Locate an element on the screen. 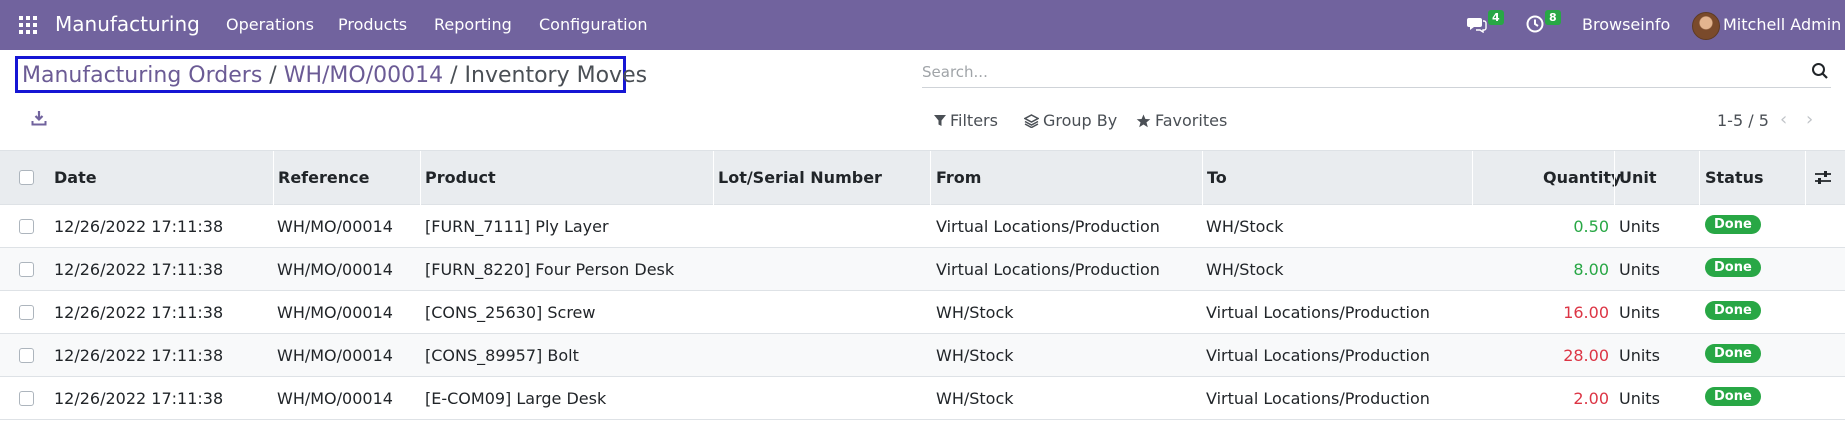 The height and width of the screenshot is (427, 1845). cell-quantity: 0.50 is located at coordinates (1591, 226).